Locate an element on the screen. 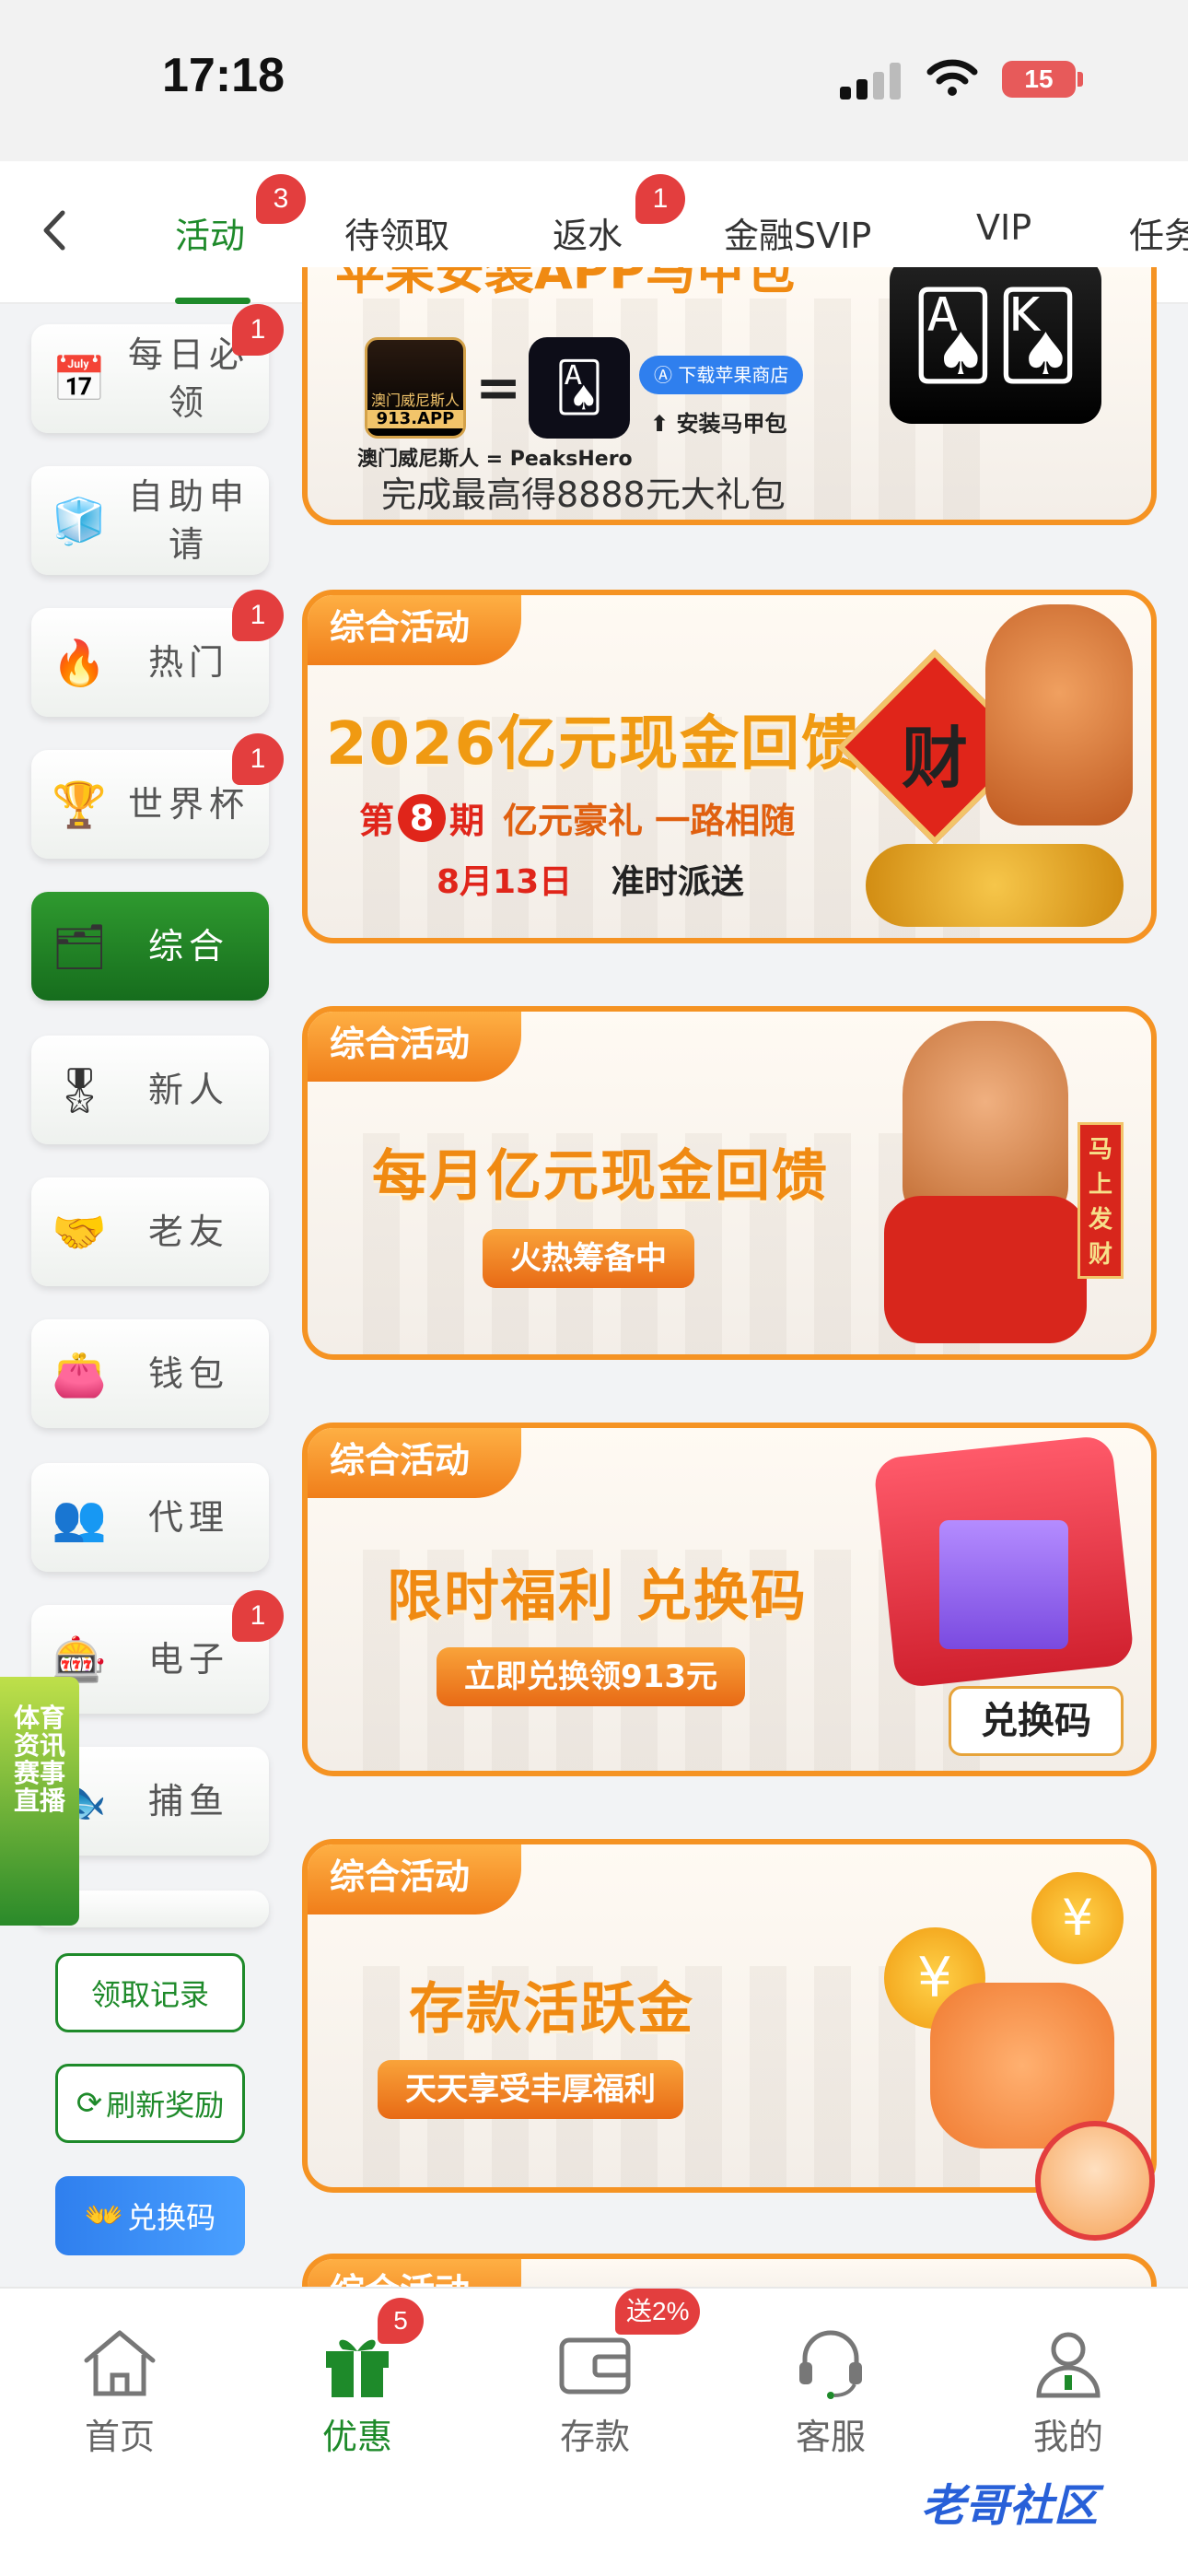 The width and height of the screenshot is (1188, 2576). banner-issue-line: 第 8 期 亿元豪礼 一路相随 is located at coordinates (577, 817).